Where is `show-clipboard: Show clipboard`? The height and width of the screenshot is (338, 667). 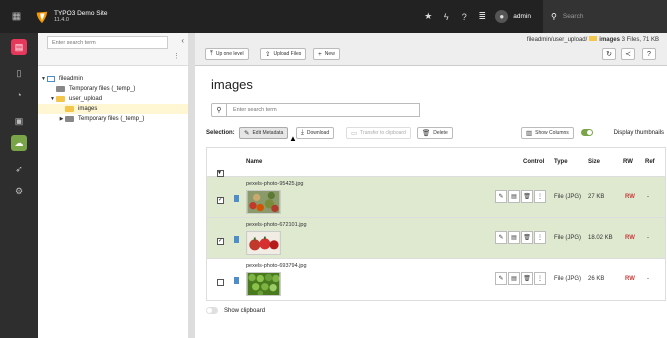
show-clipboard: Show clipboard is located at coordinates (235, 310).